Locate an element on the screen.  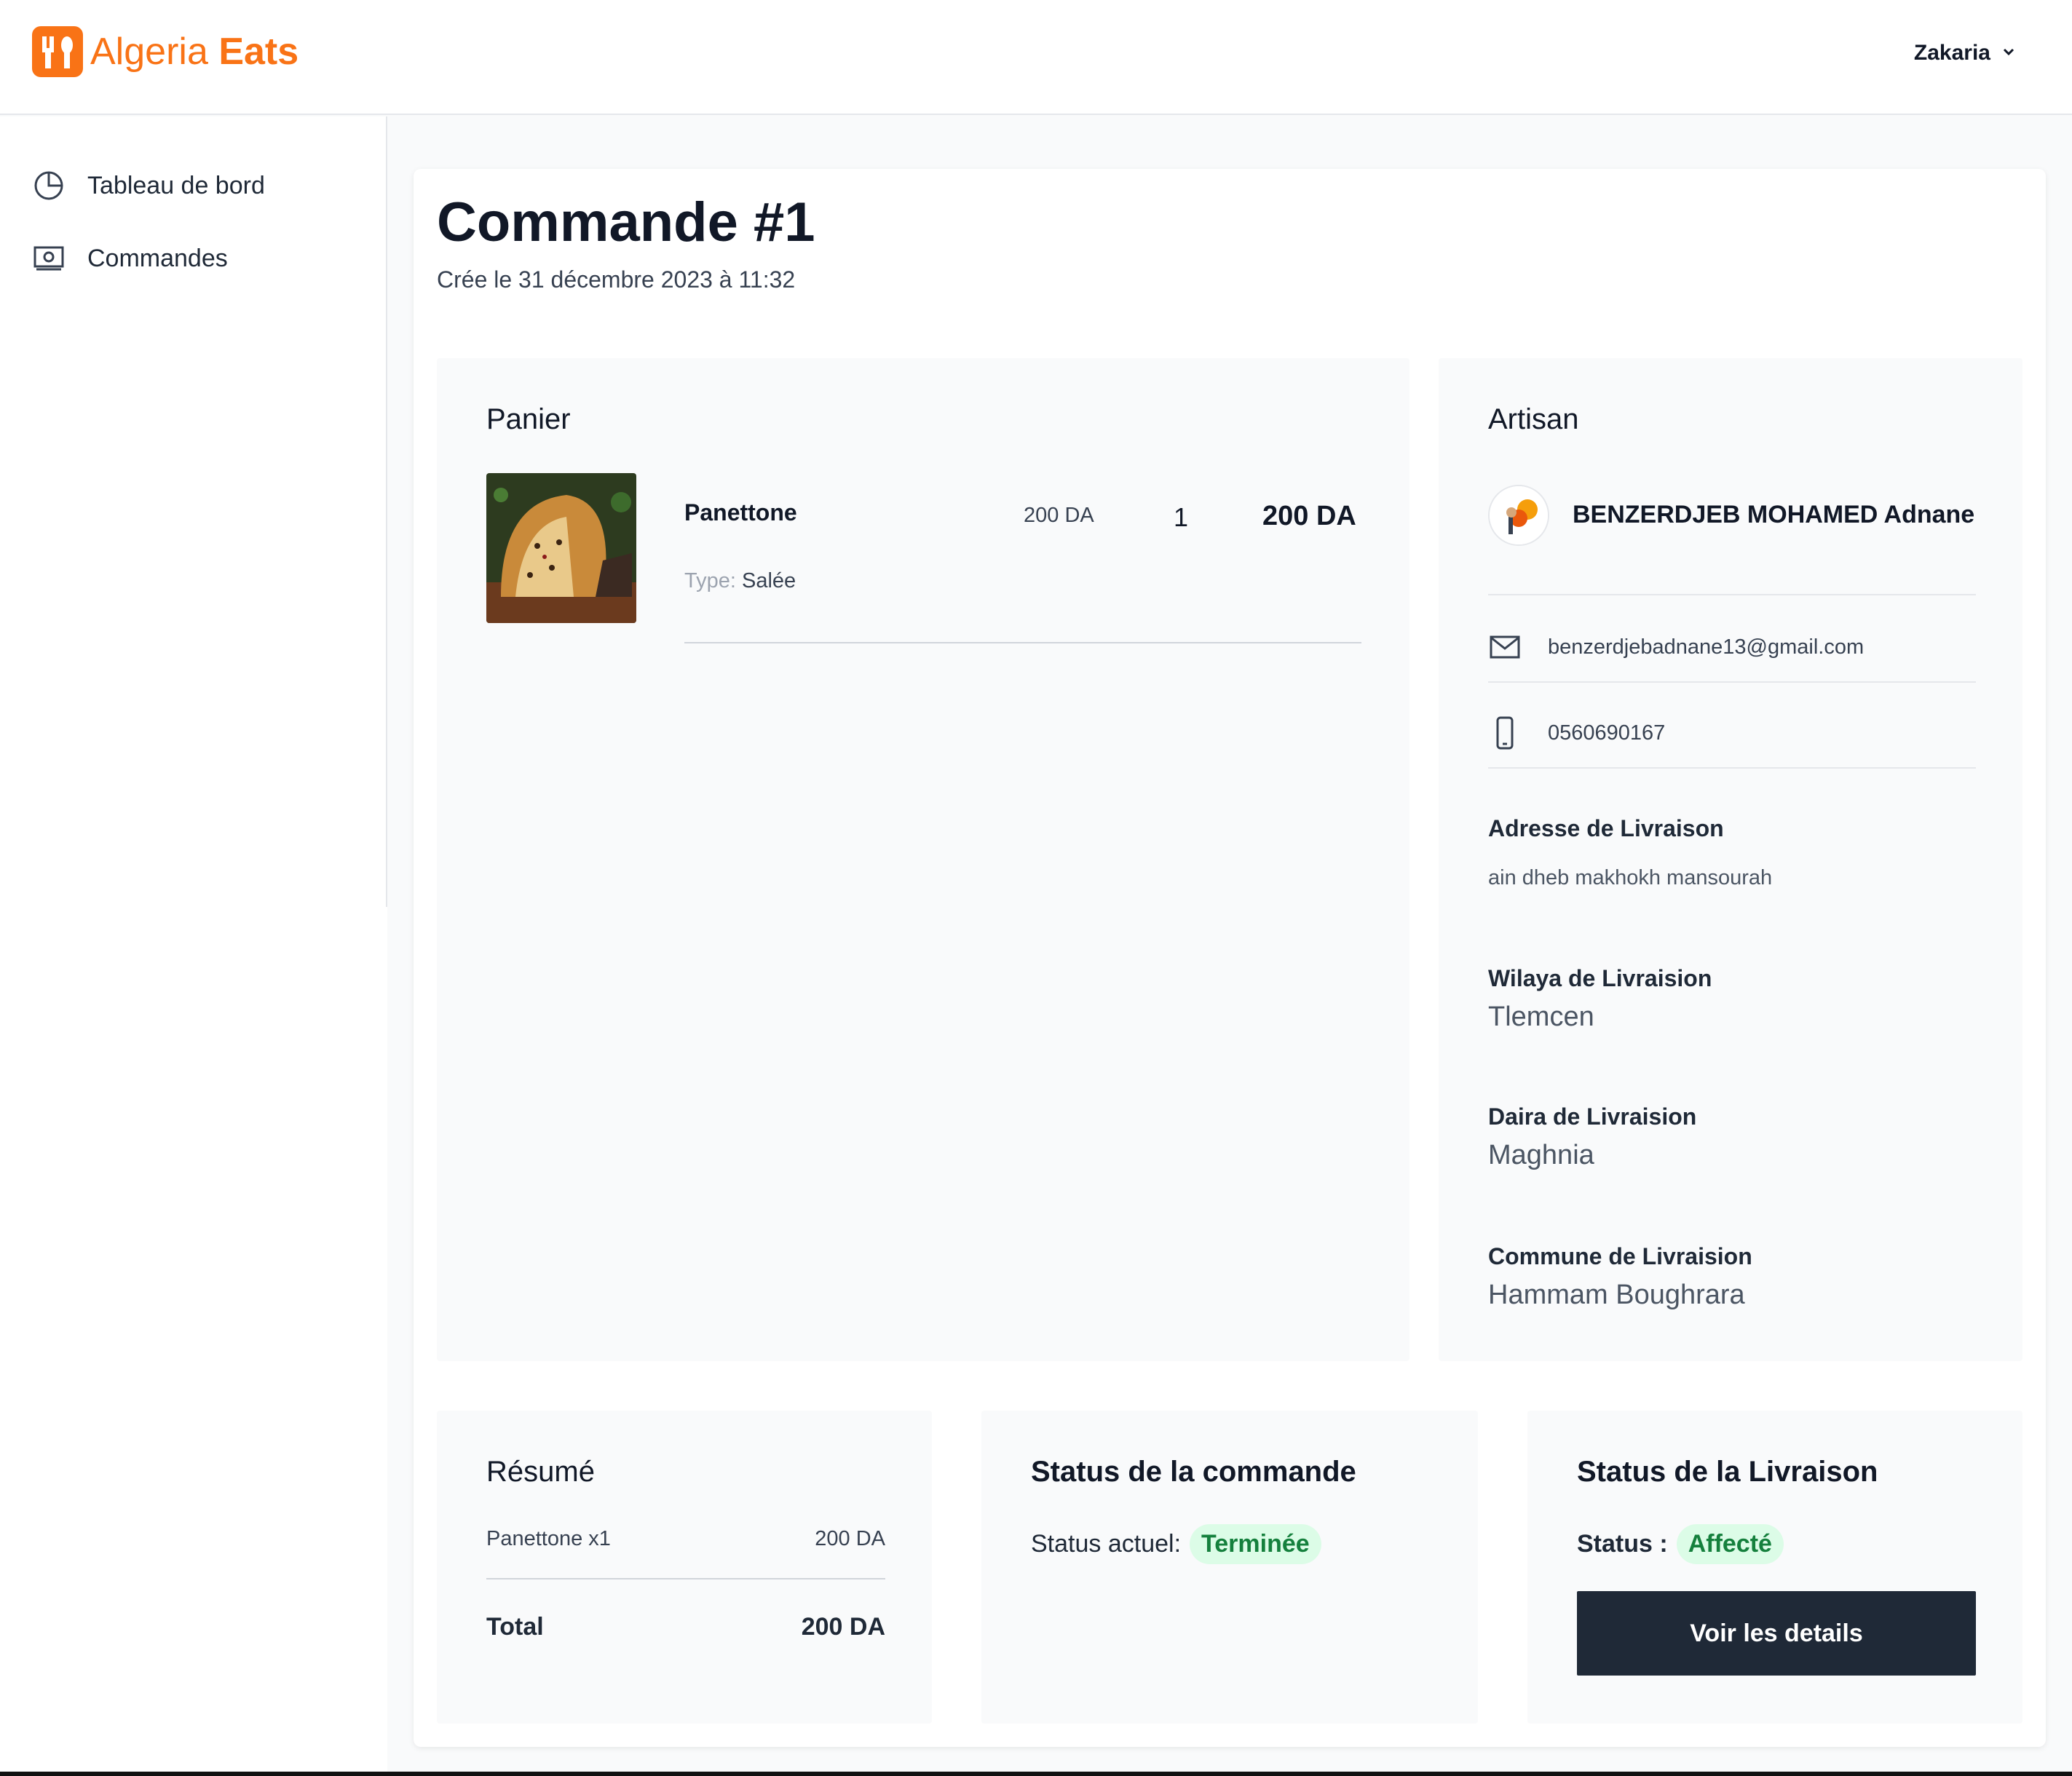
delivery-status-title: Status de la Livraison is located at coordinates (1727, 1472).